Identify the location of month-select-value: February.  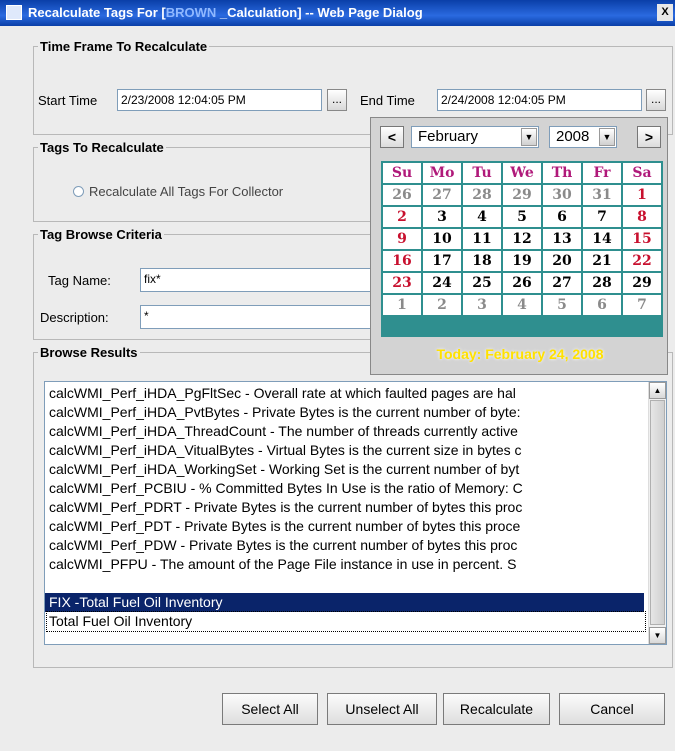
(448, 136).